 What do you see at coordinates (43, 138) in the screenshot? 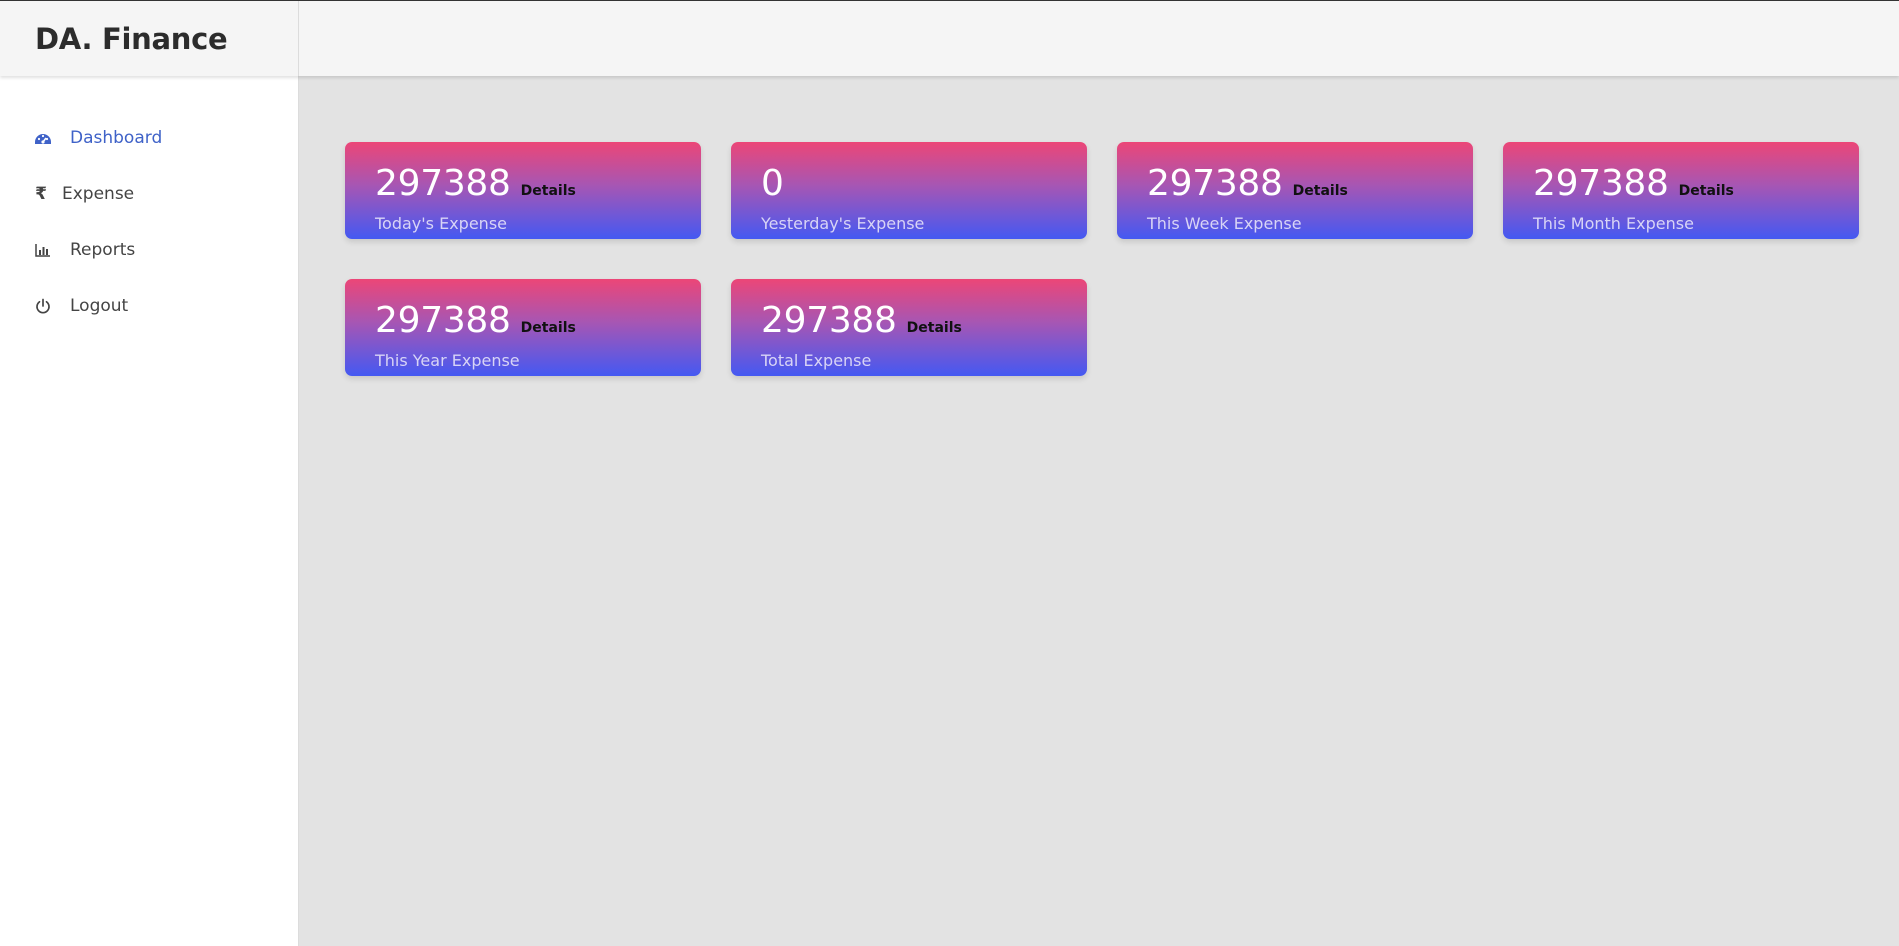
I see `dashboard-gauge-icon` at bounding box center [43, 138].